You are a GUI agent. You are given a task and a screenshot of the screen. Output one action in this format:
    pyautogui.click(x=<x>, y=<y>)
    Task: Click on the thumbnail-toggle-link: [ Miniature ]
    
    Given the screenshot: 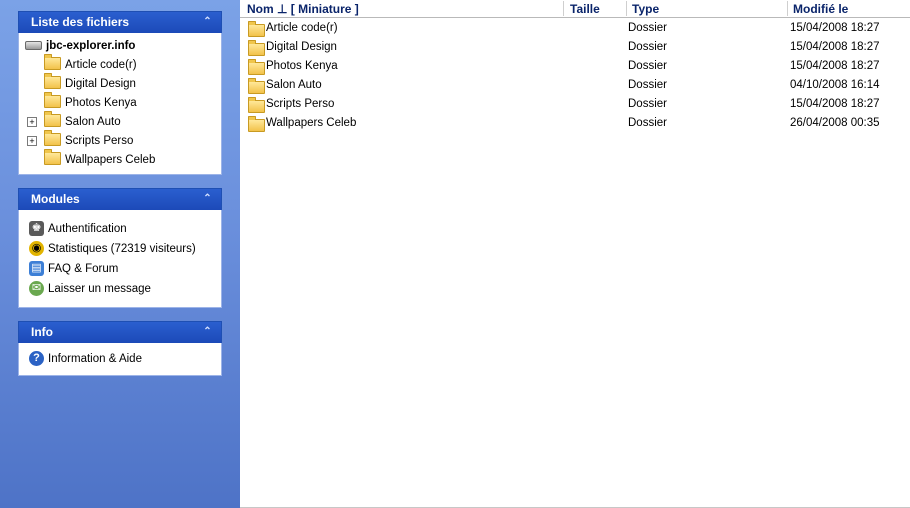 What is the action you would take?
    pyautogui.click(x=325, y=9)
    